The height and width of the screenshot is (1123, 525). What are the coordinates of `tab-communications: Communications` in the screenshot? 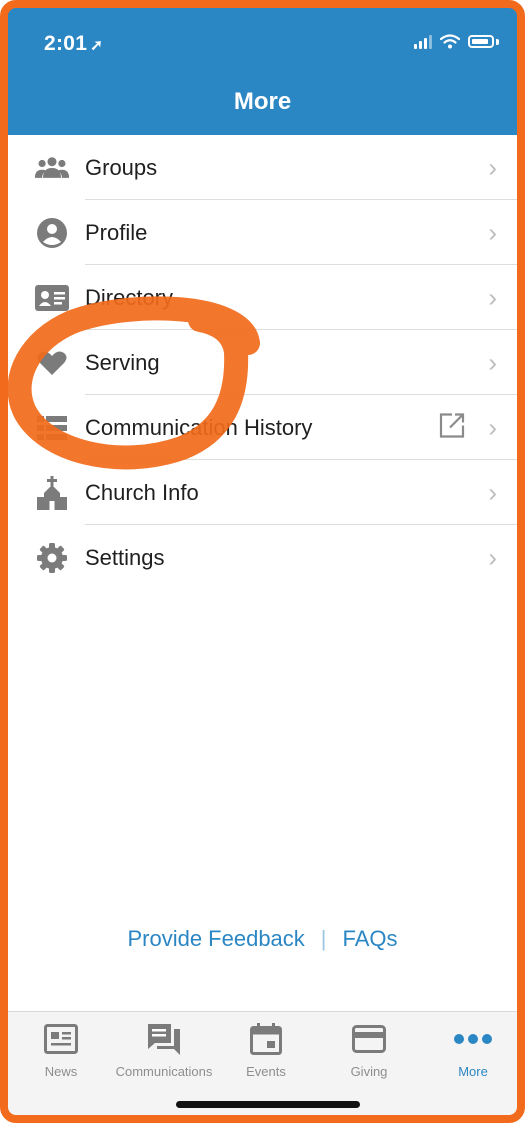 It's located at (164, 1050).